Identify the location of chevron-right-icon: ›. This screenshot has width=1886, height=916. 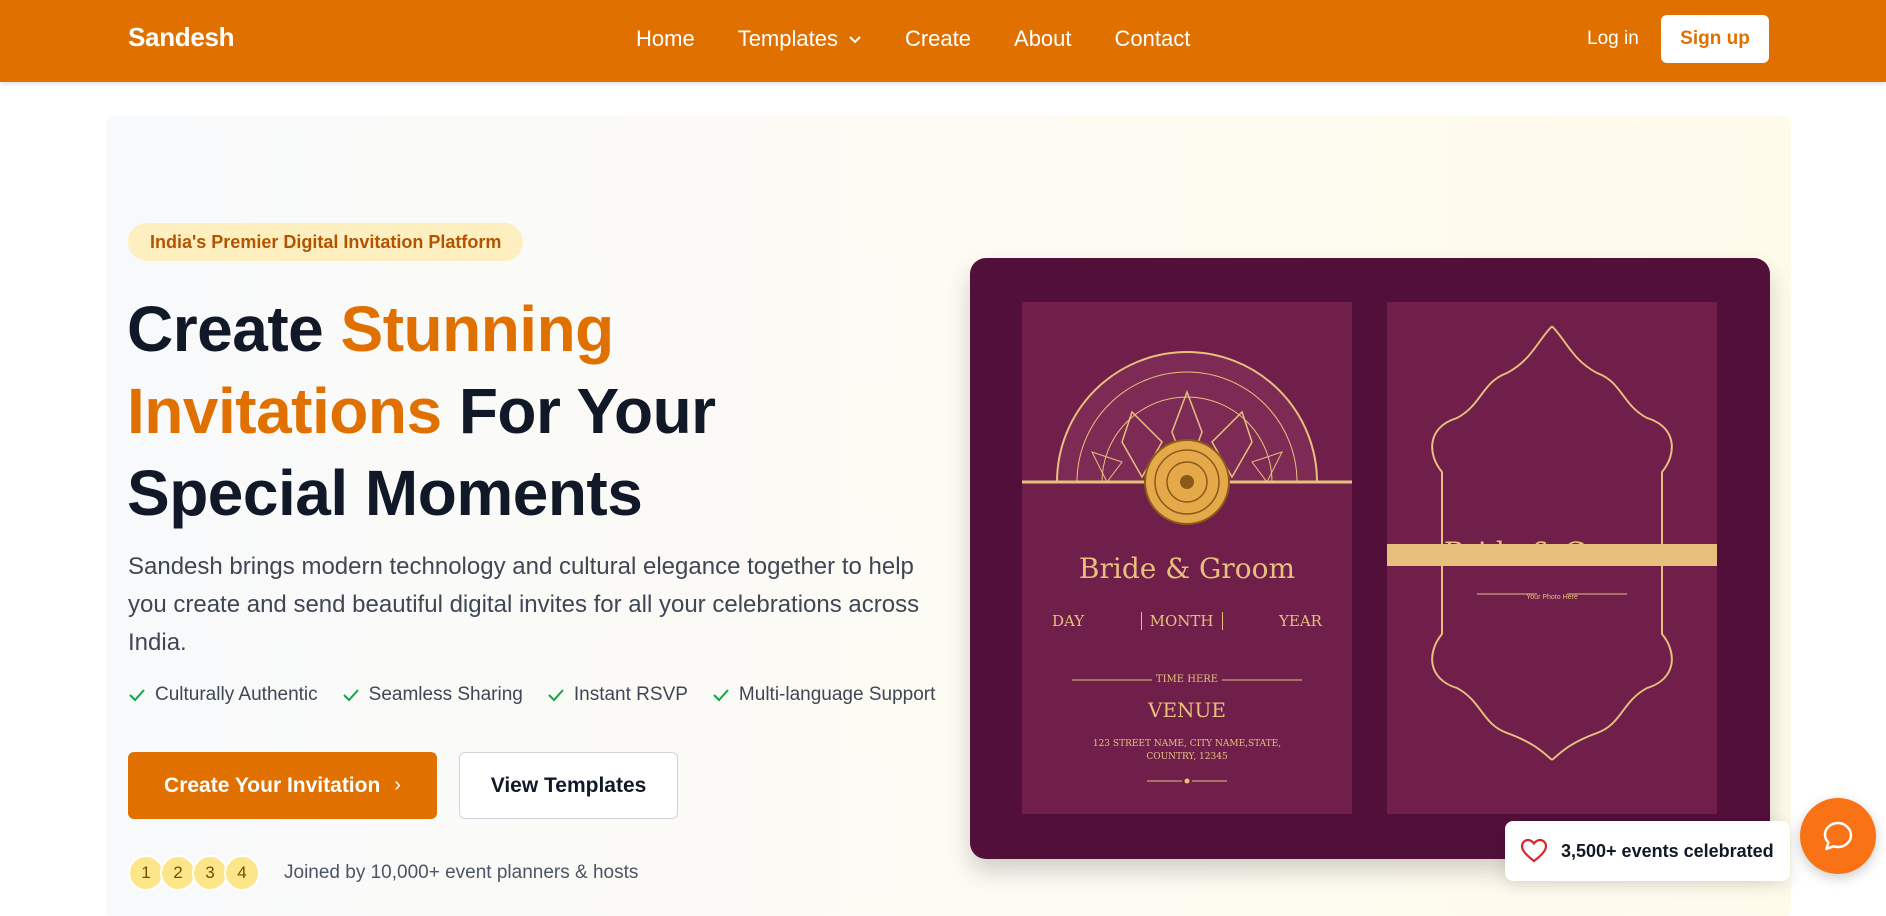
(397, 785).